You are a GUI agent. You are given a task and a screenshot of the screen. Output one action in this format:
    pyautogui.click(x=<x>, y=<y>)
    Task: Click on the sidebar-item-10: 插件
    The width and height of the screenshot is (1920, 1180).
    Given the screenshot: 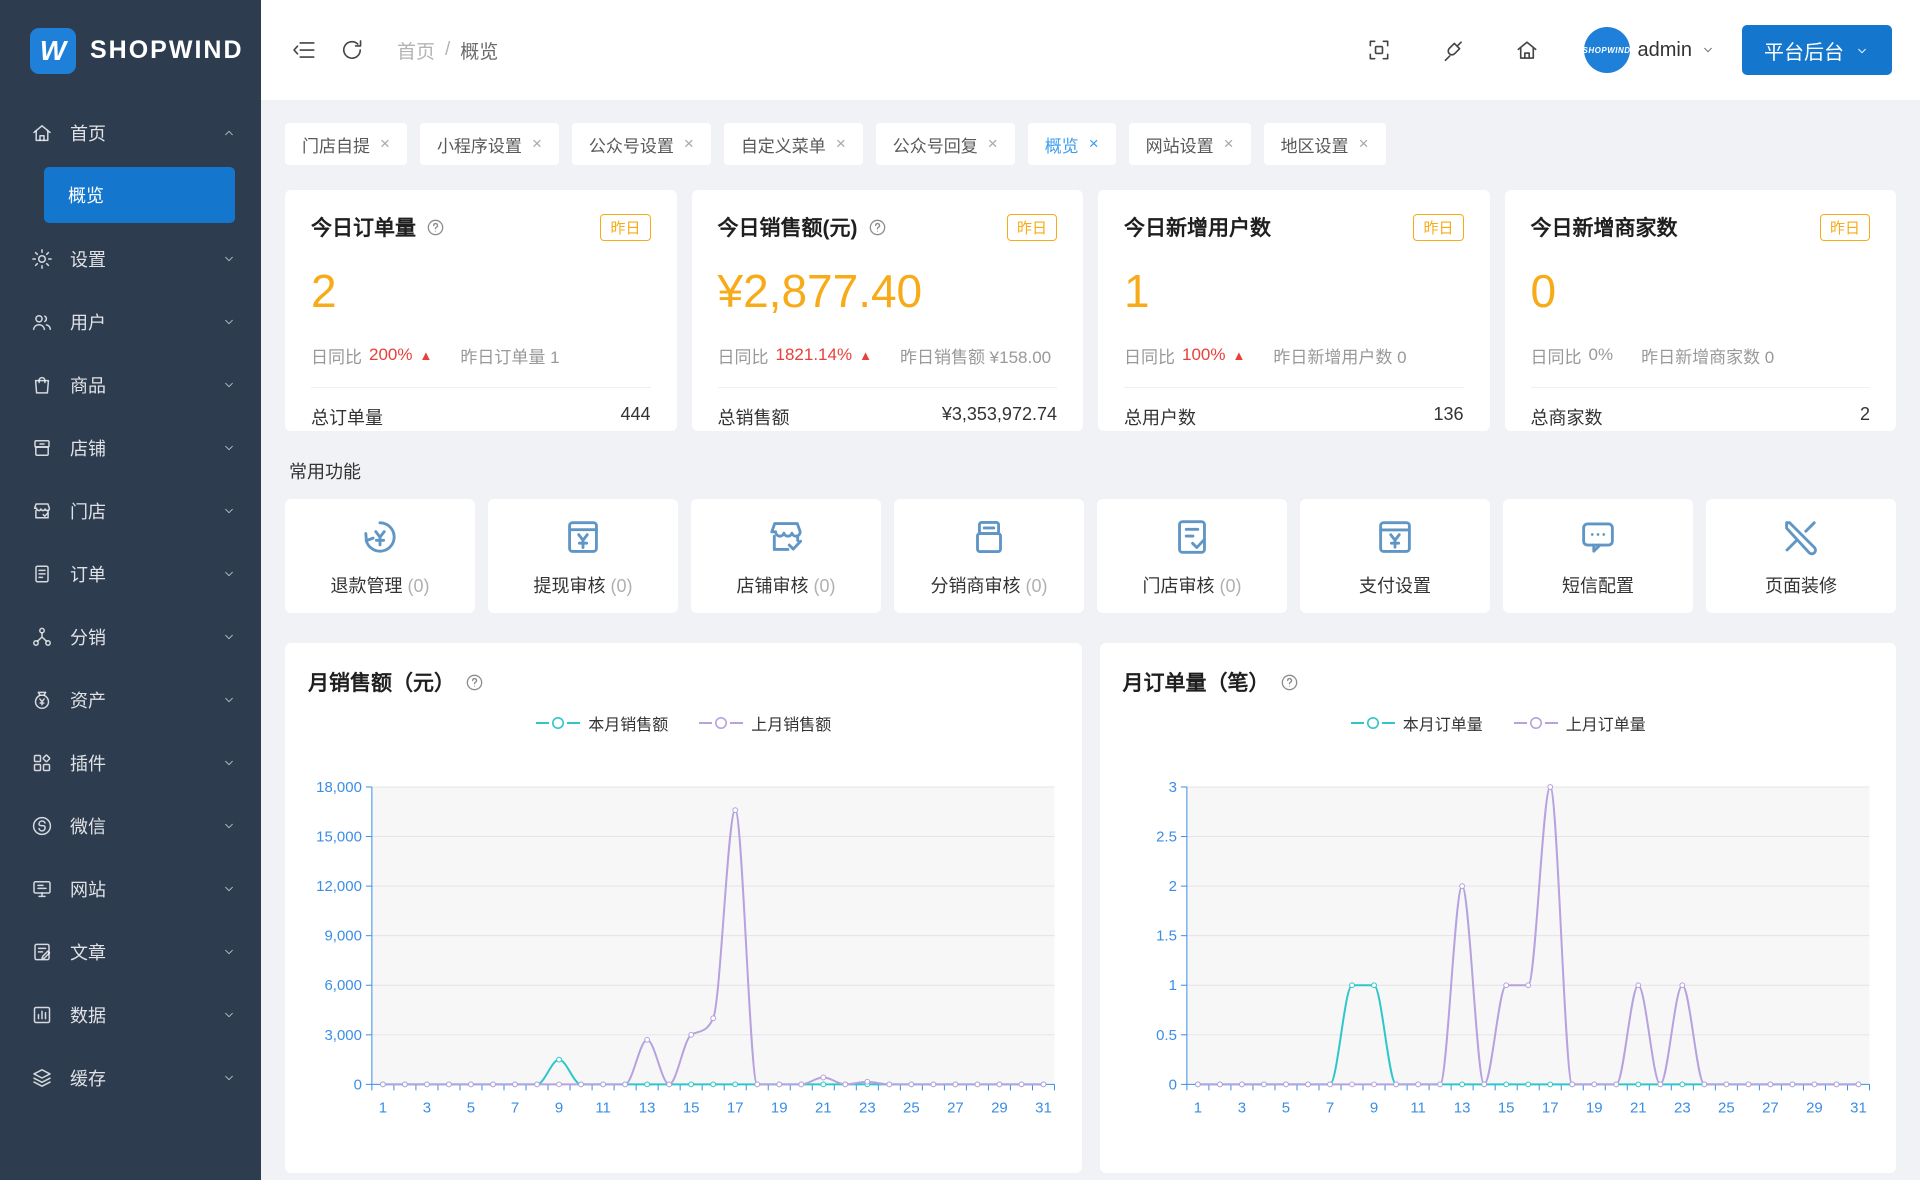 What is the action you would take?
    pyautogui.click(x=130, y=762)
    